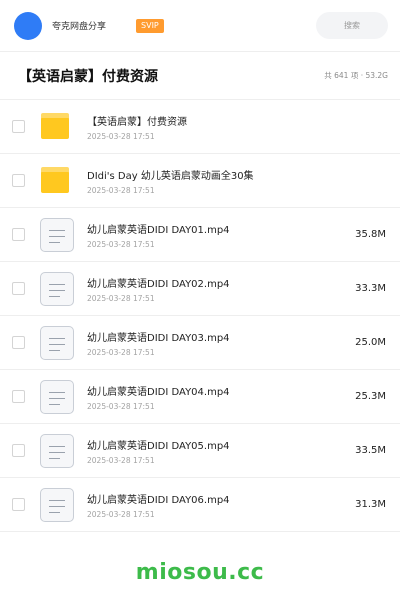 Image resolution: width=400 pixels, height=600 pixels. I want to click on header-bar: 夸克网盘分享 SVIP 搜索, so click(200, 26).